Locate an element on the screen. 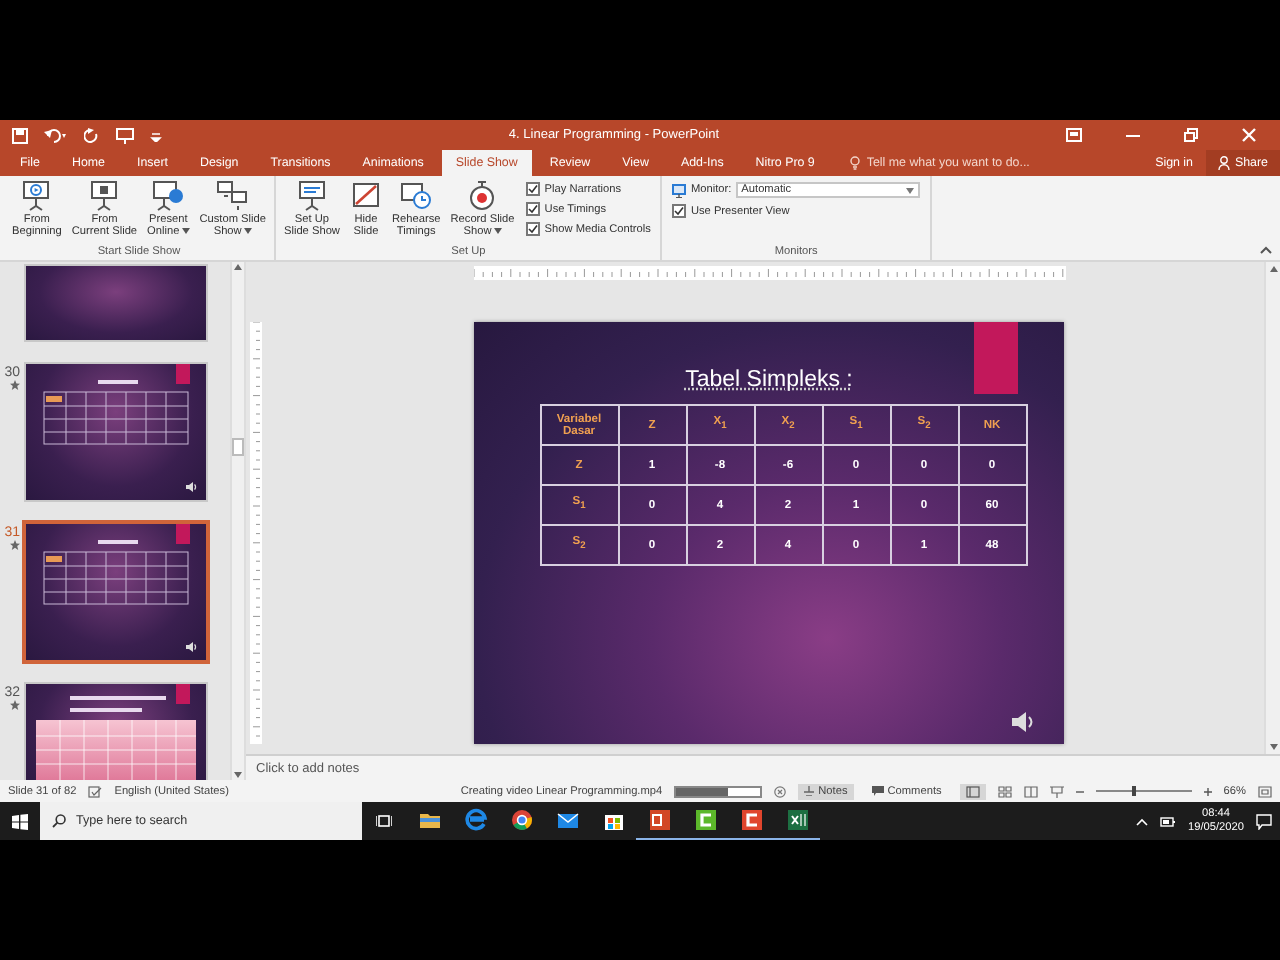 This screenshot has height=960, width=1280. normal-view-icon is located at coordinates (972, 791).